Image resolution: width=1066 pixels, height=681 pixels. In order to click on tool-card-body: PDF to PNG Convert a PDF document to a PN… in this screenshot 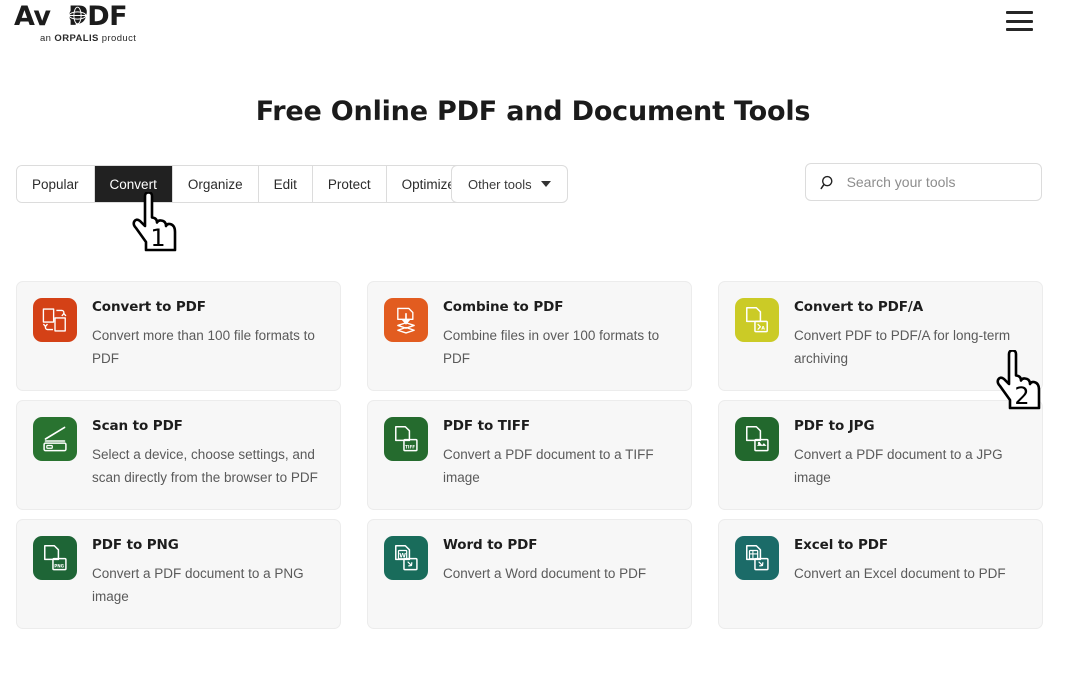, I will do `click(208, 575)`.